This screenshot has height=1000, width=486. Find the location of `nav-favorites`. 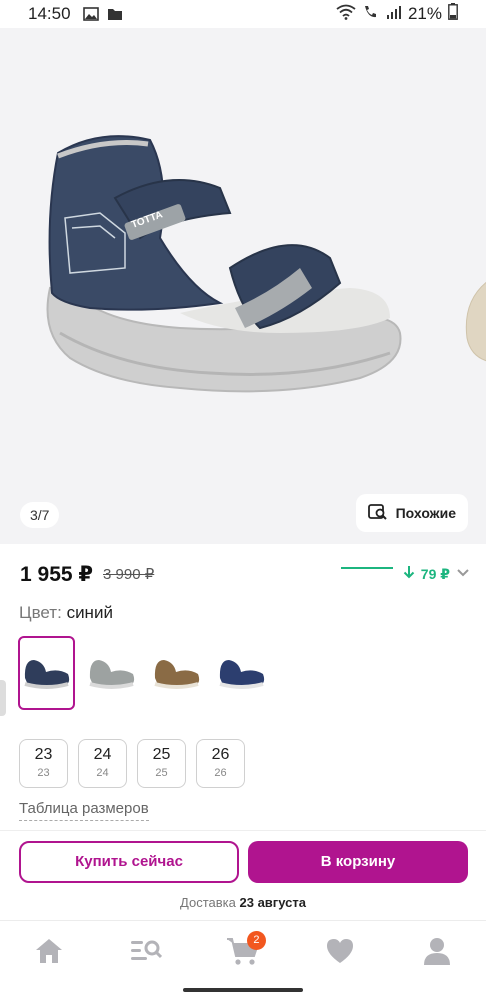

nav-favorites is located at coordinates (340, 954).